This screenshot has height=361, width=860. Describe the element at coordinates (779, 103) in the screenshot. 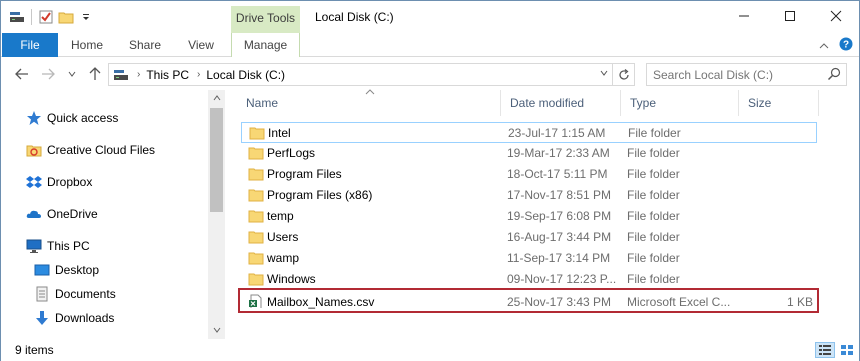

I see `column-header-size: Size` at that location.